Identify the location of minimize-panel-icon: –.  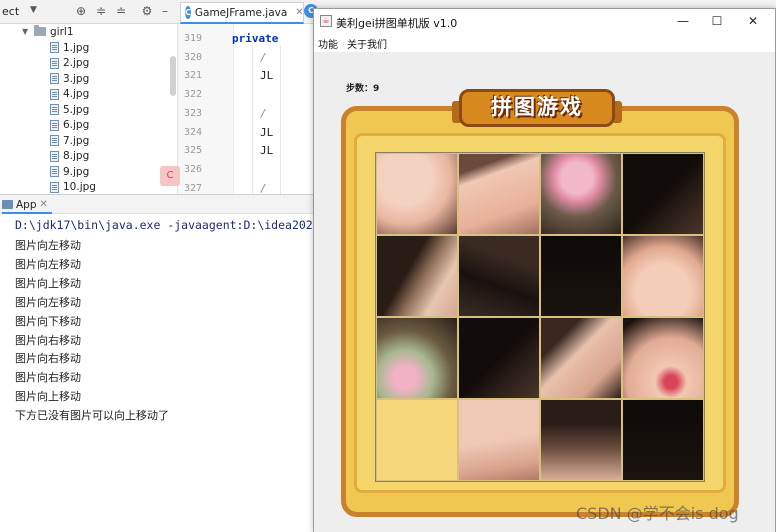
(165, 11).